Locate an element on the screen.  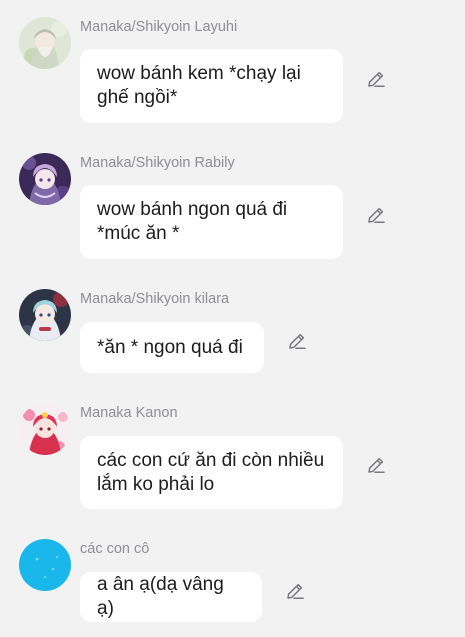
message-bubble: *ăn * ngon quá đi is located at coordinates (172, 347).